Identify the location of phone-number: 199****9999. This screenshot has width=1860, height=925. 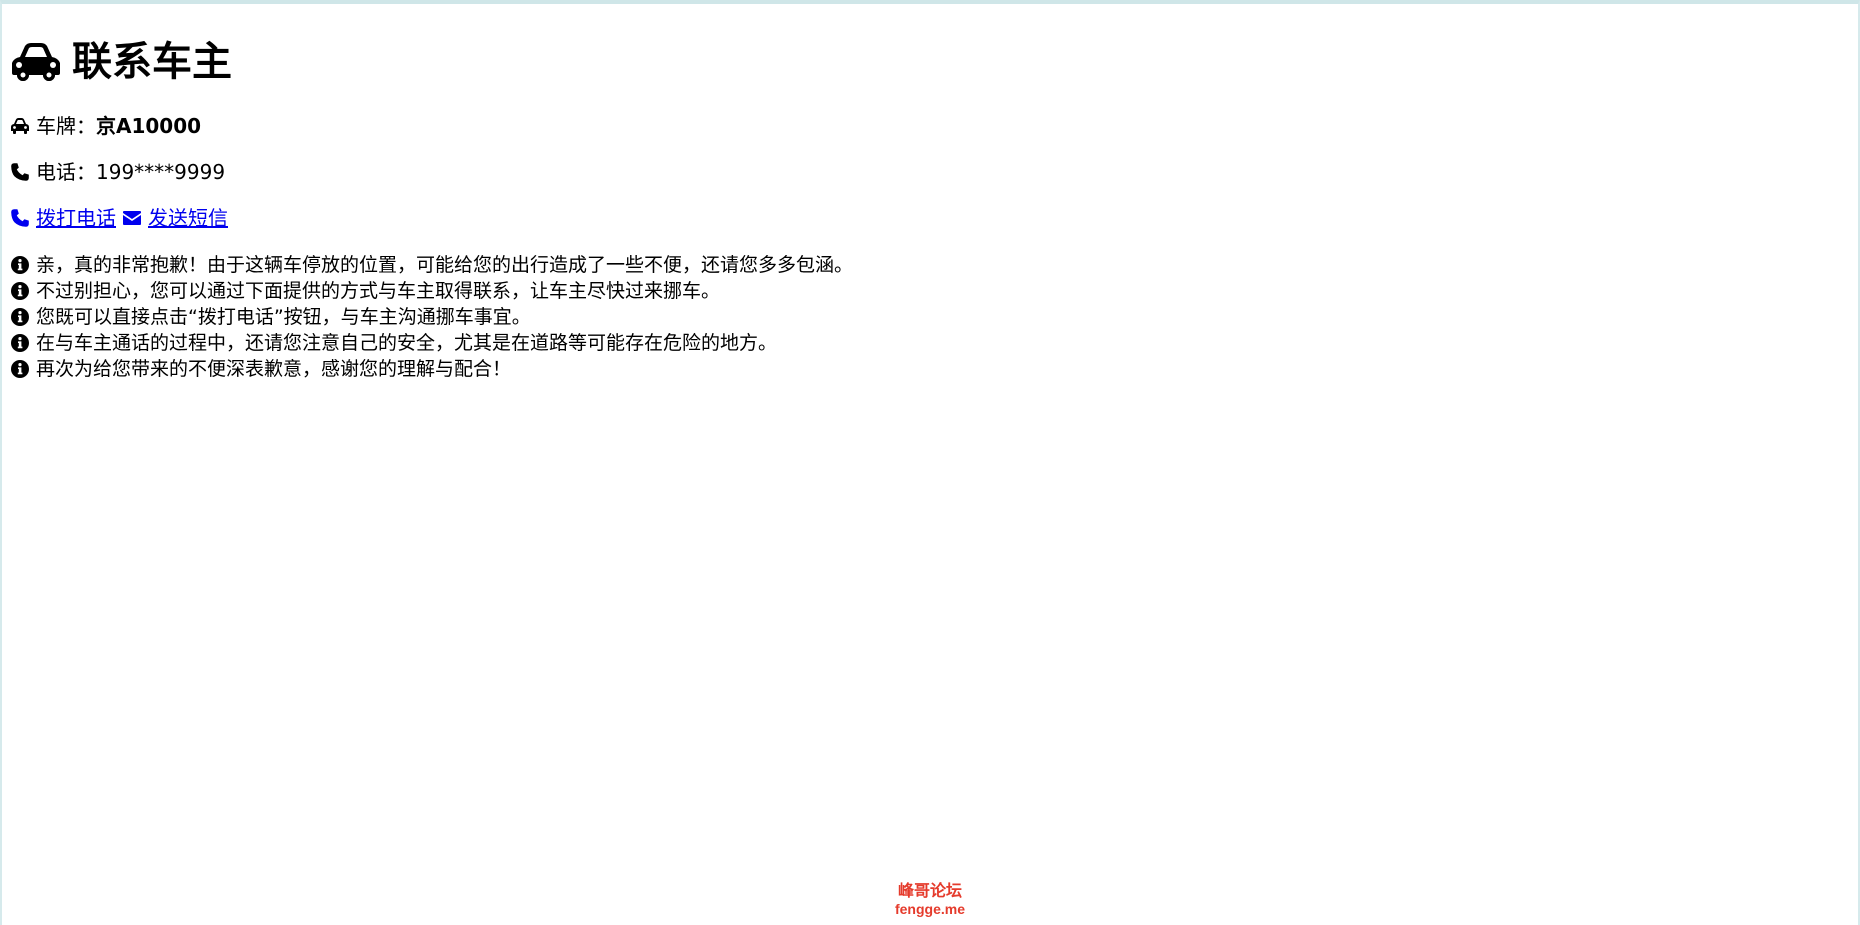
(161, 172).